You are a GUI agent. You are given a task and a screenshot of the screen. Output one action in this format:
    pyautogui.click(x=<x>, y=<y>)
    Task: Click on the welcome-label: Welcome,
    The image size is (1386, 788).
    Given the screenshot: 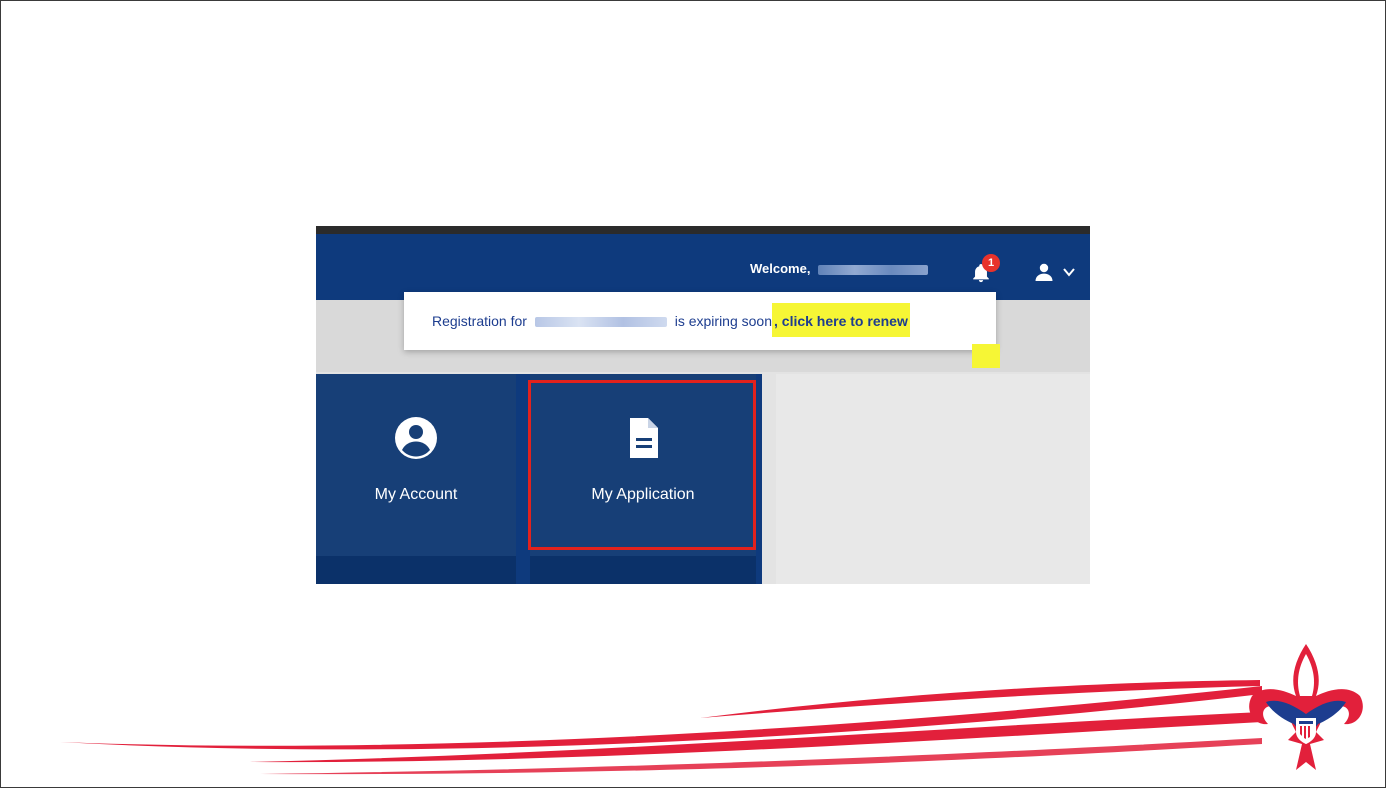 What is the action you would take?
    pyautogui.click(x=780, y=268)
    